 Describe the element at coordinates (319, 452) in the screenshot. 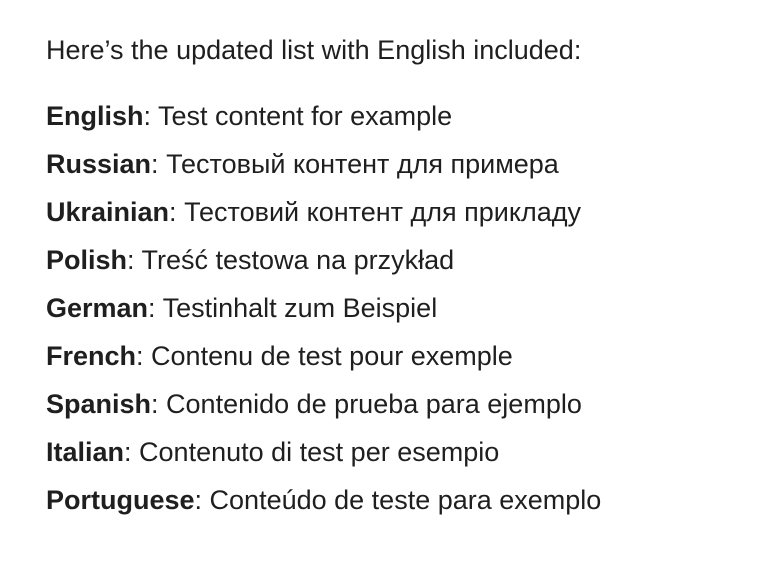

I see `translation-text: Contenuto di test per esempio` at that location.